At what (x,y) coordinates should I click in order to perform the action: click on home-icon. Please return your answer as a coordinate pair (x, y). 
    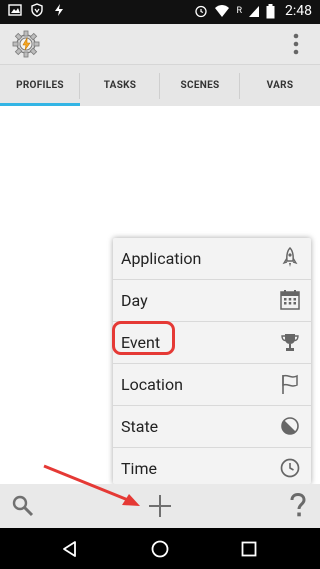
    Looking at the image, I should click on (160, 549).